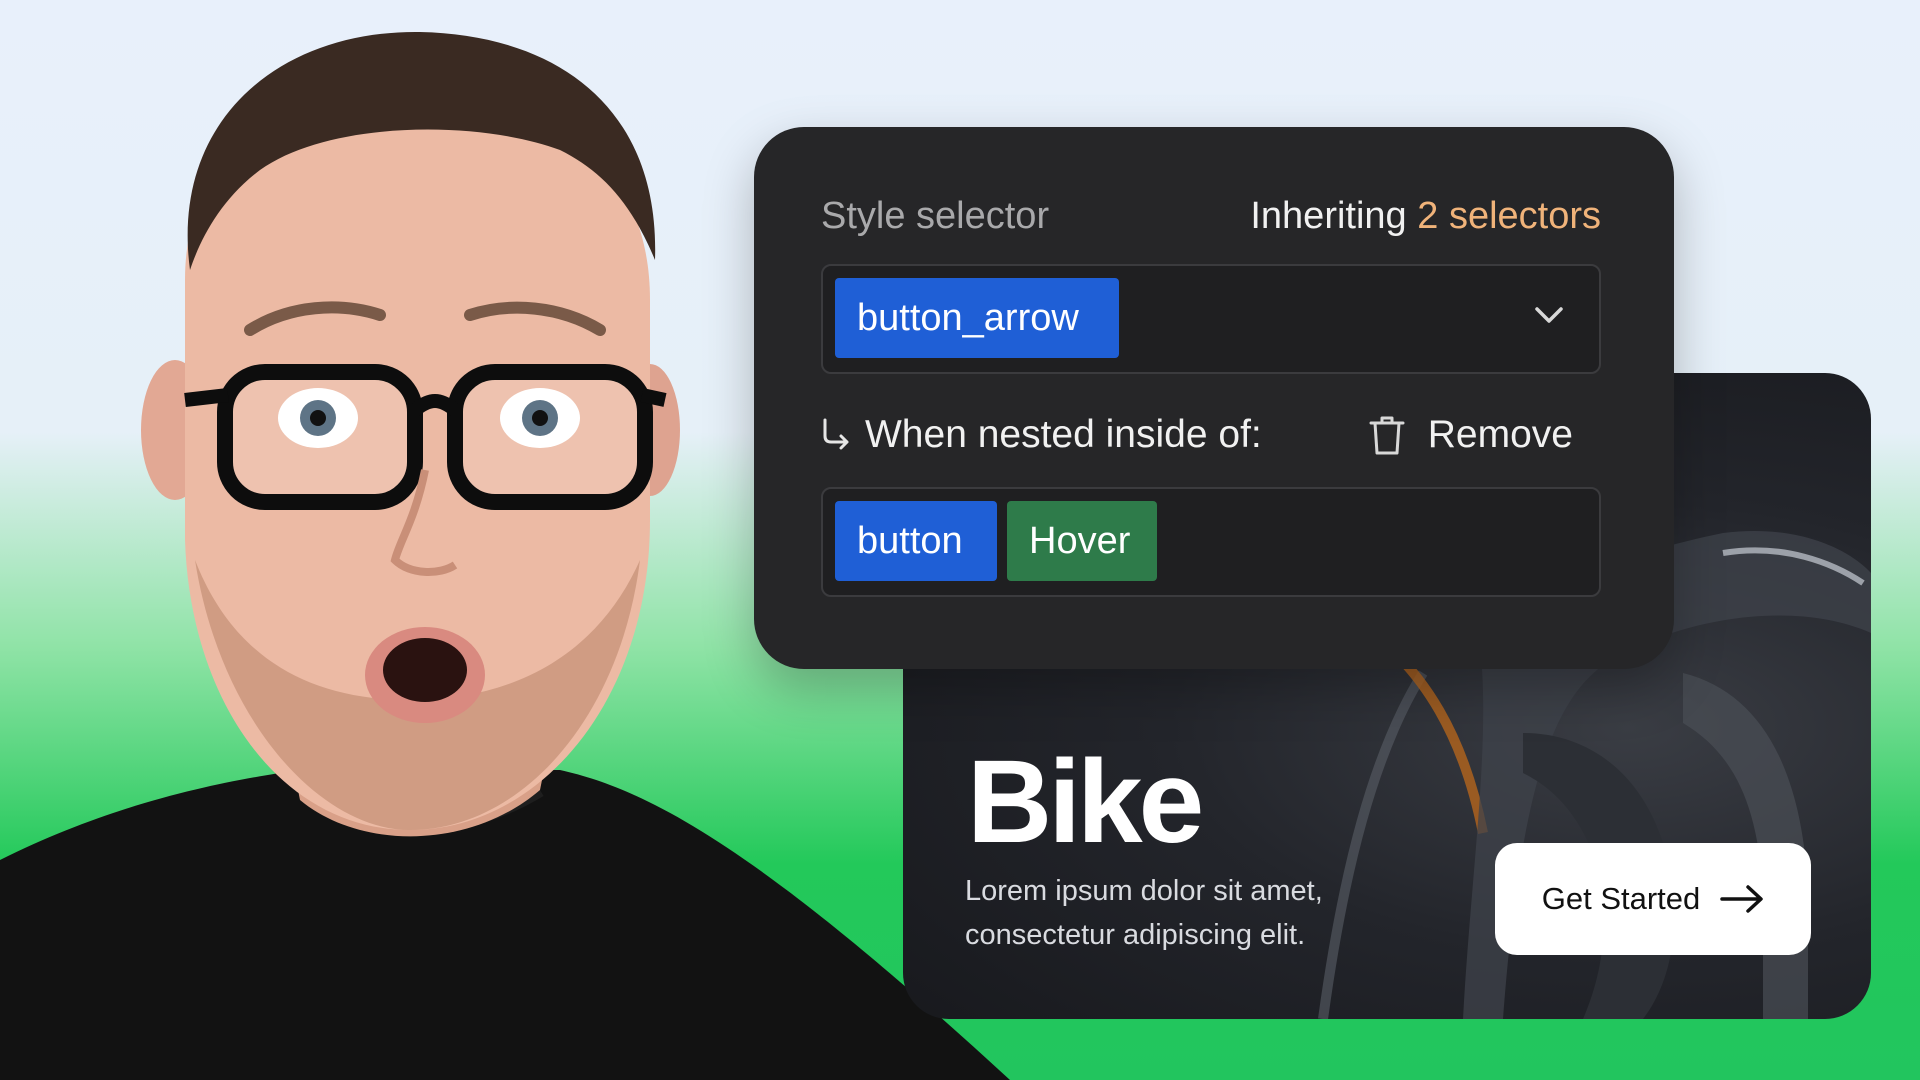 The image size is (1920, 1080). What do you see at coordinates (1549, 315) in the screenshot?
I see `chevron-down-icon` at bounding box center [1549, 315].